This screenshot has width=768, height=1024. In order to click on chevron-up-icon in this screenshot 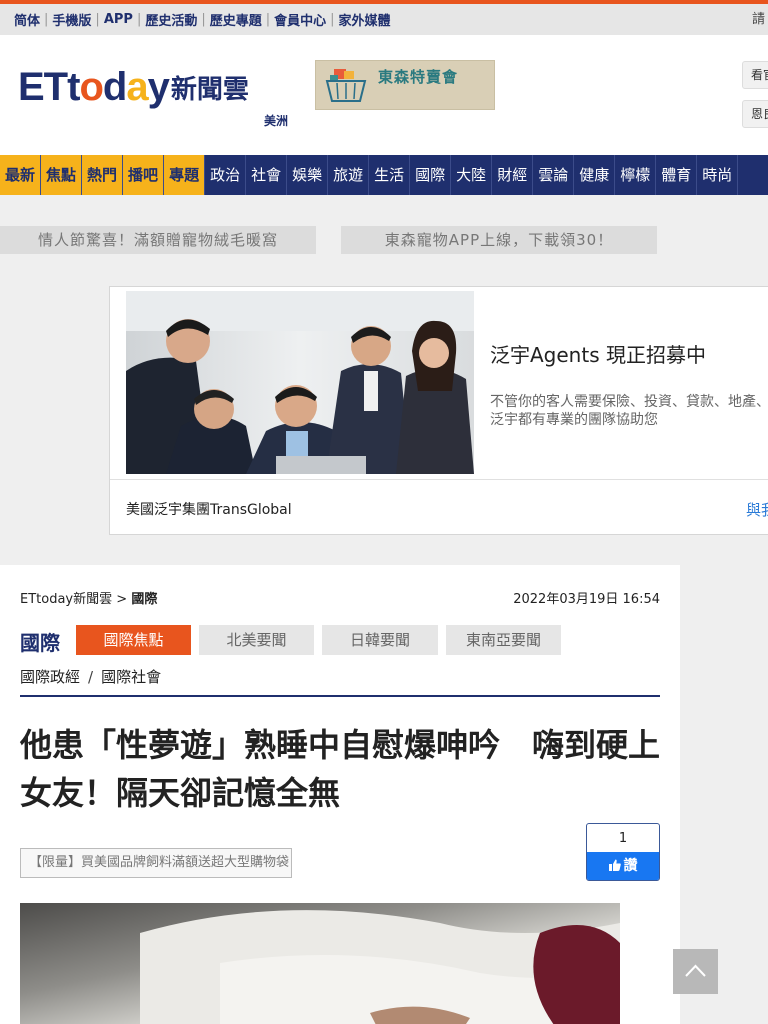, I will do `click(695, 970)`.